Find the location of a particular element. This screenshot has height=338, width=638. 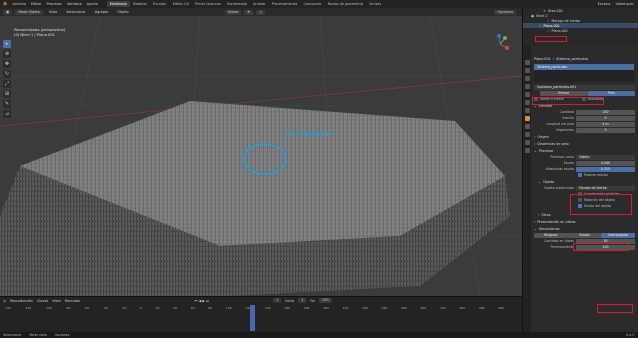

tab-workspace-5: Sombreado is located at coordinates (237, 4).